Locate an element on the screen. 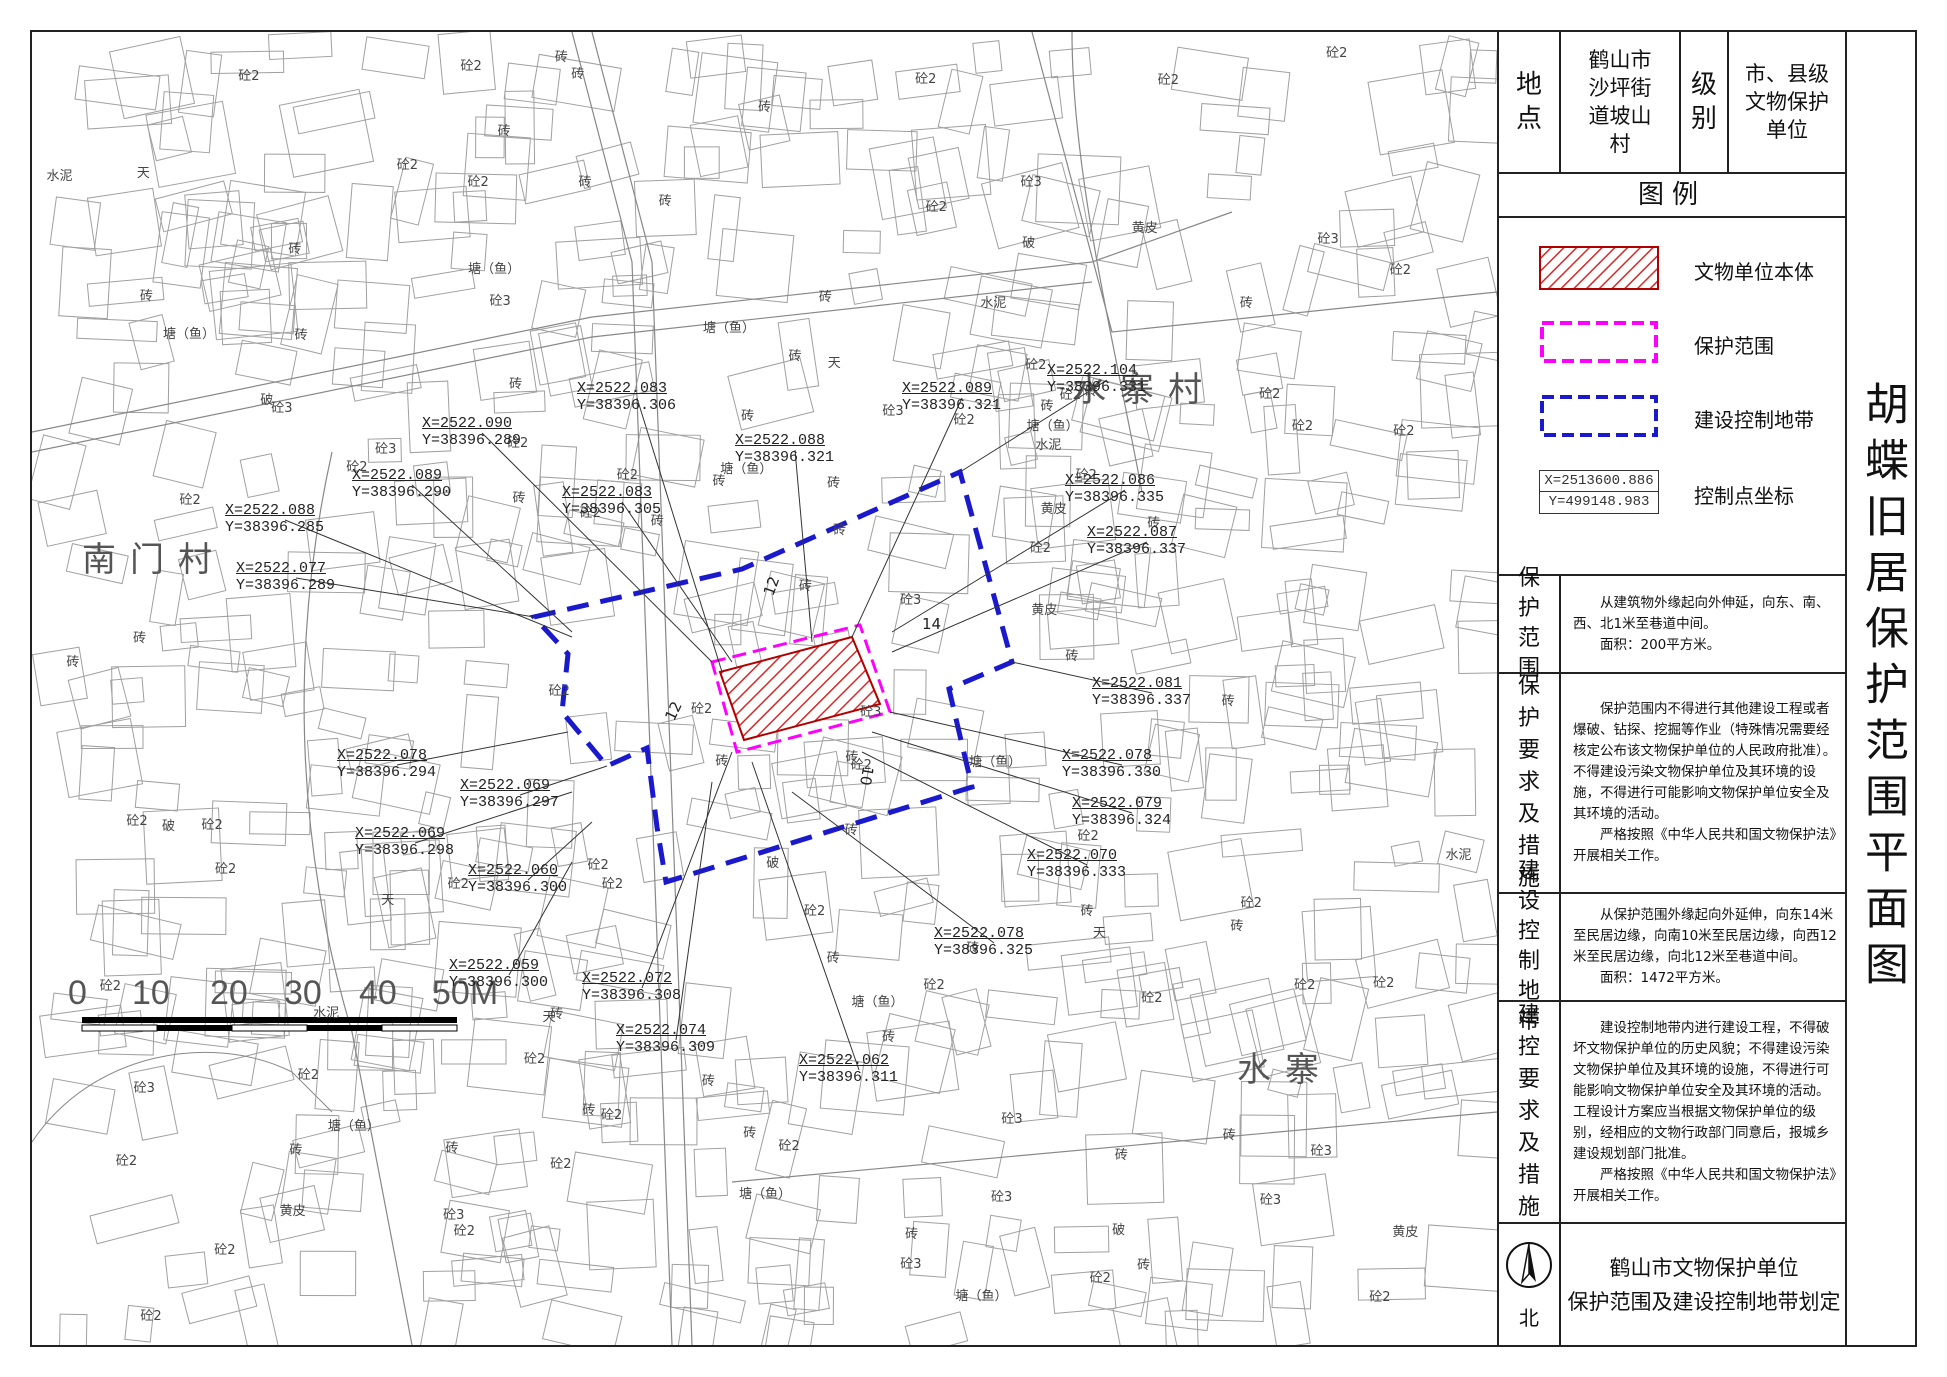 This screenshot has width=1947, height=1377. location-value: 鹤山市沙坪街道坡山村 is located at coordinates (1621, 102).